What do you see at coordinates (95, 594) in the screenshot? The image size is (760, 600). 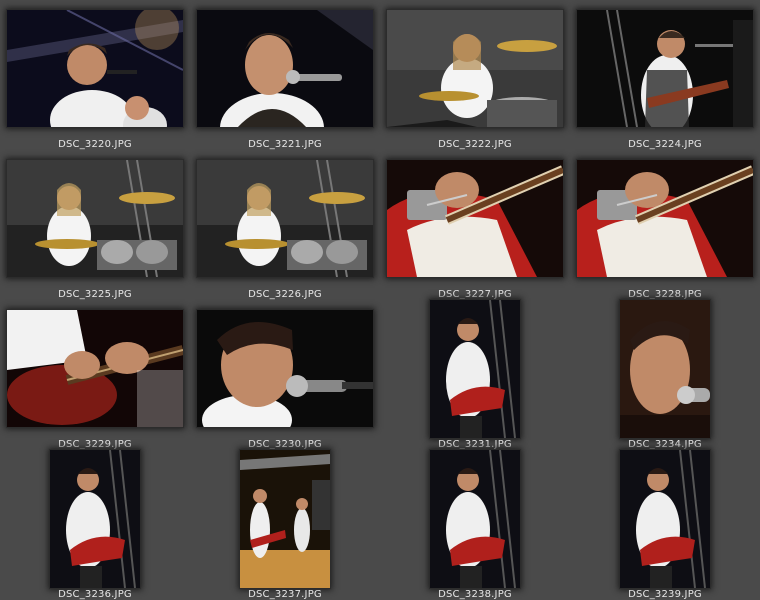 I see `thumbnail-caption: DSC_3236.JPG` at bounding box center [95, 594].